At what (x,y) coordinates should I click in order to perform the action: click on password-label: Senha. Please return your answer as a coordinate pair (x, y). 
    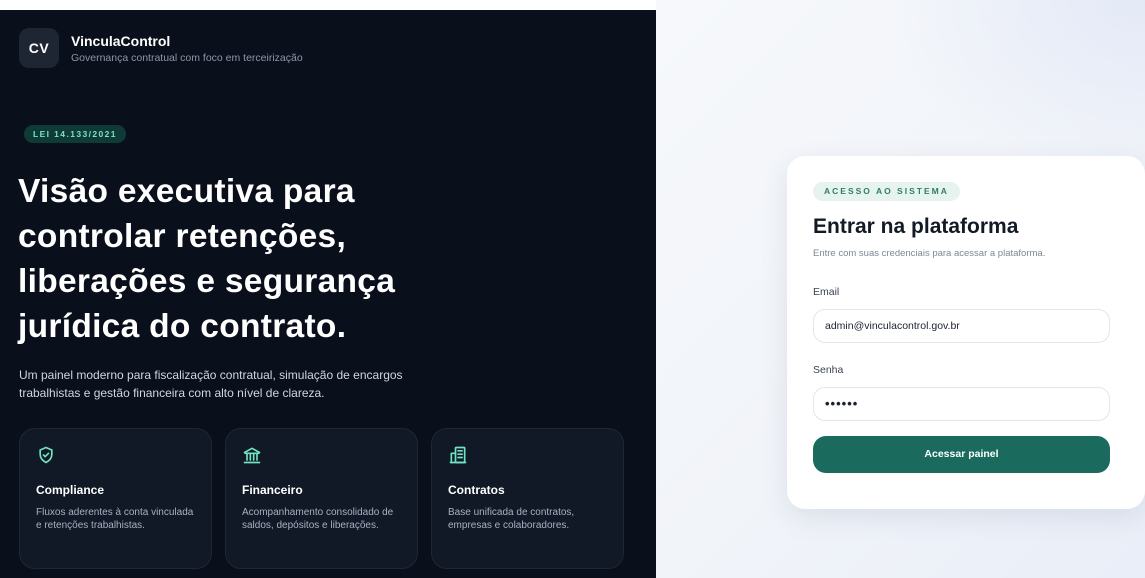
    Looking at the image, I should click on (828, 369).